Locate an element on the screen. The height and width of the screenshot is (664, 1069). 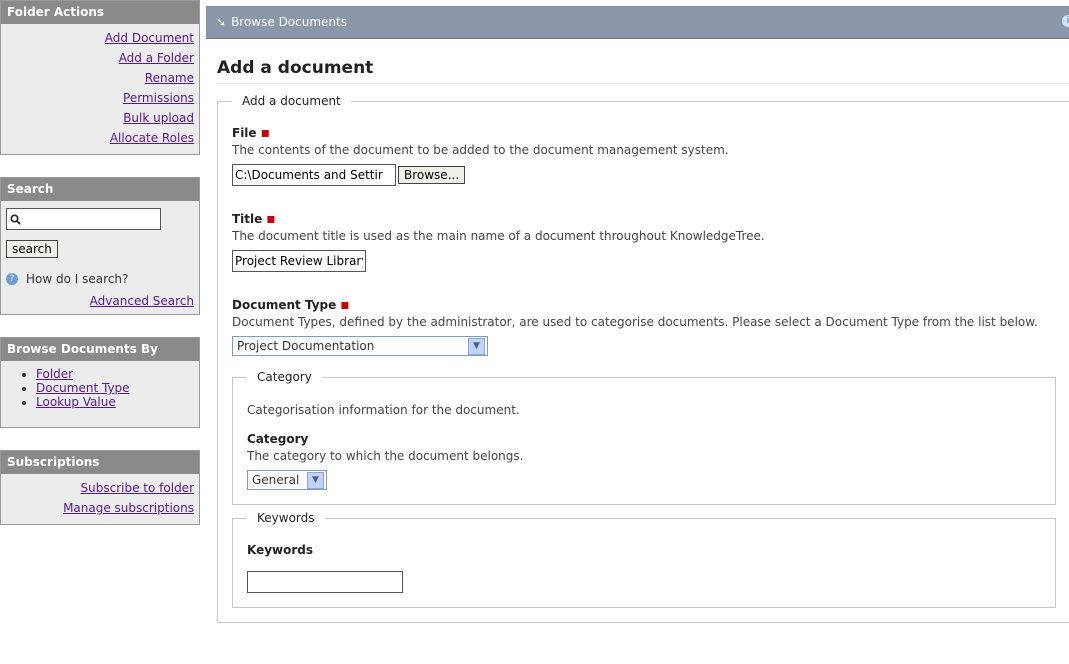
category-label: Category is located at coordinates (278, 439).